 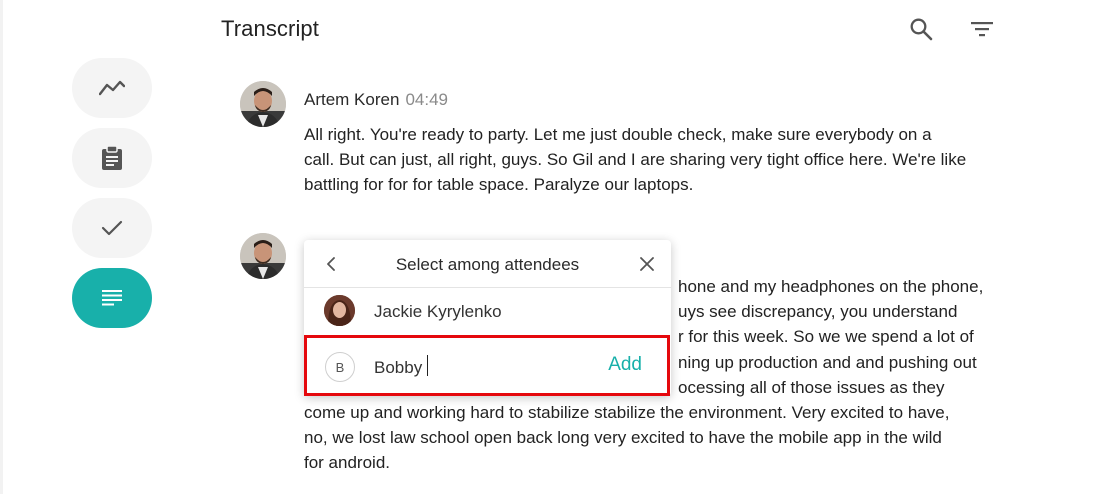 I want to click on nav-transcript-button, so click(x=112, y=298).